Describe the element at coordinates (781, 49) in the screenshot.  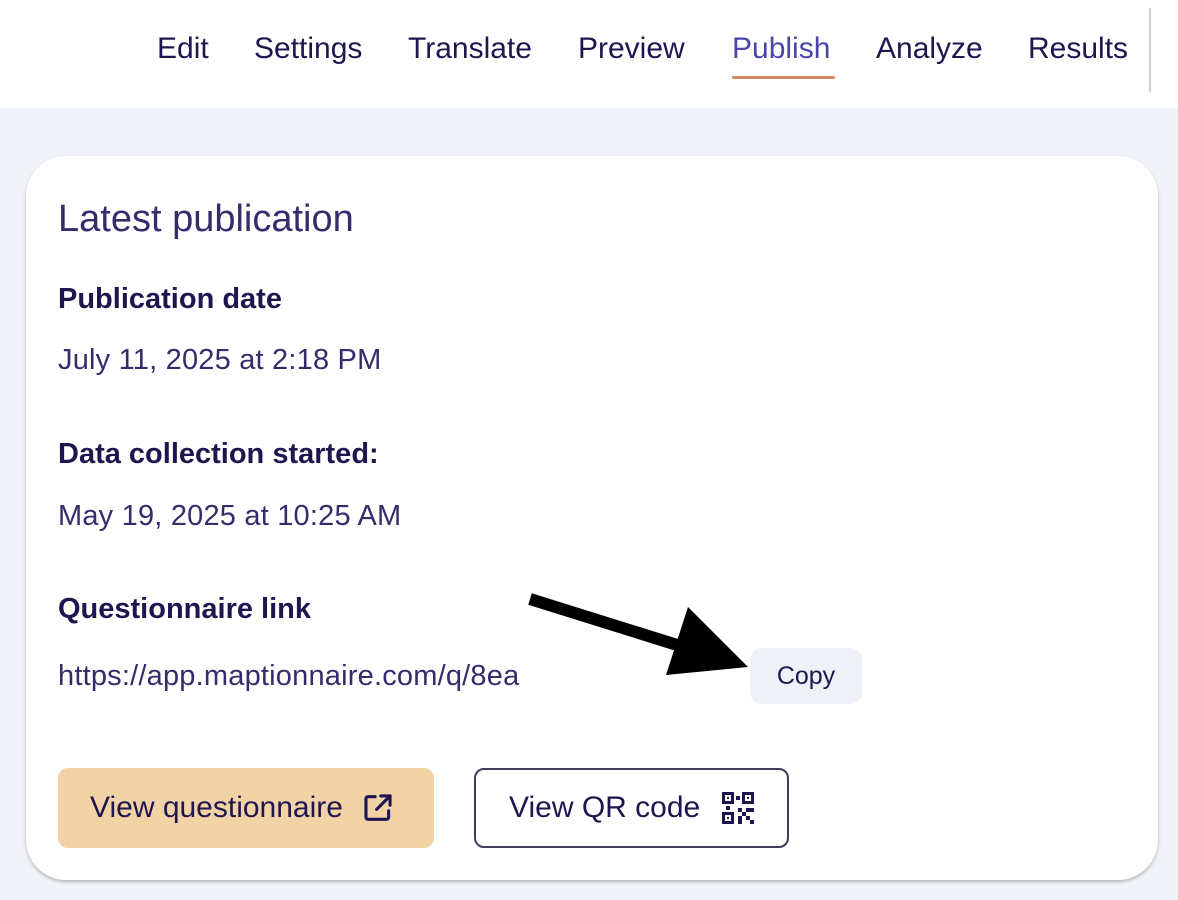
I see `tab-publish: Publish` at that location.